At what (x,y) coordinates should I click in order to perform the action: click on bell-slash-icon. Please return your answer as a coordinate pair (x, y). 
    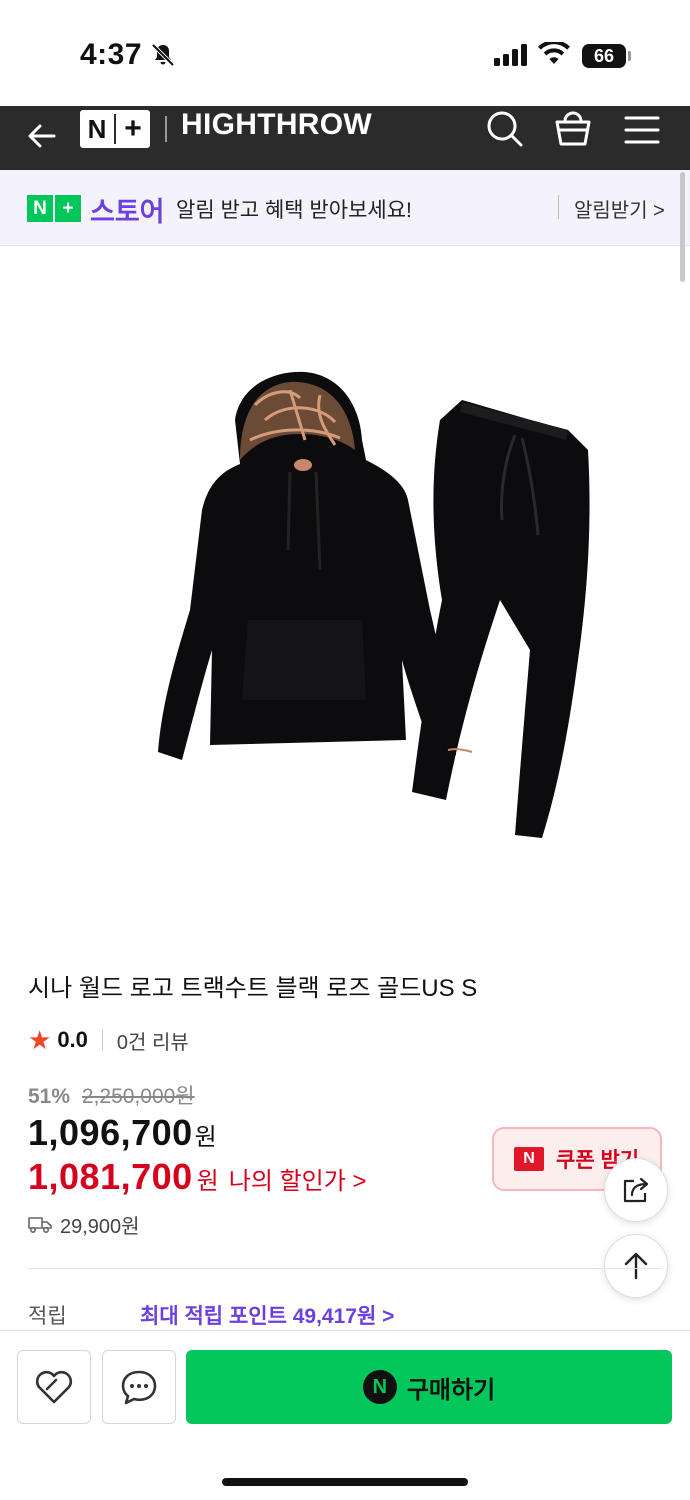
    Looking at the image, I should click on (163, 55).